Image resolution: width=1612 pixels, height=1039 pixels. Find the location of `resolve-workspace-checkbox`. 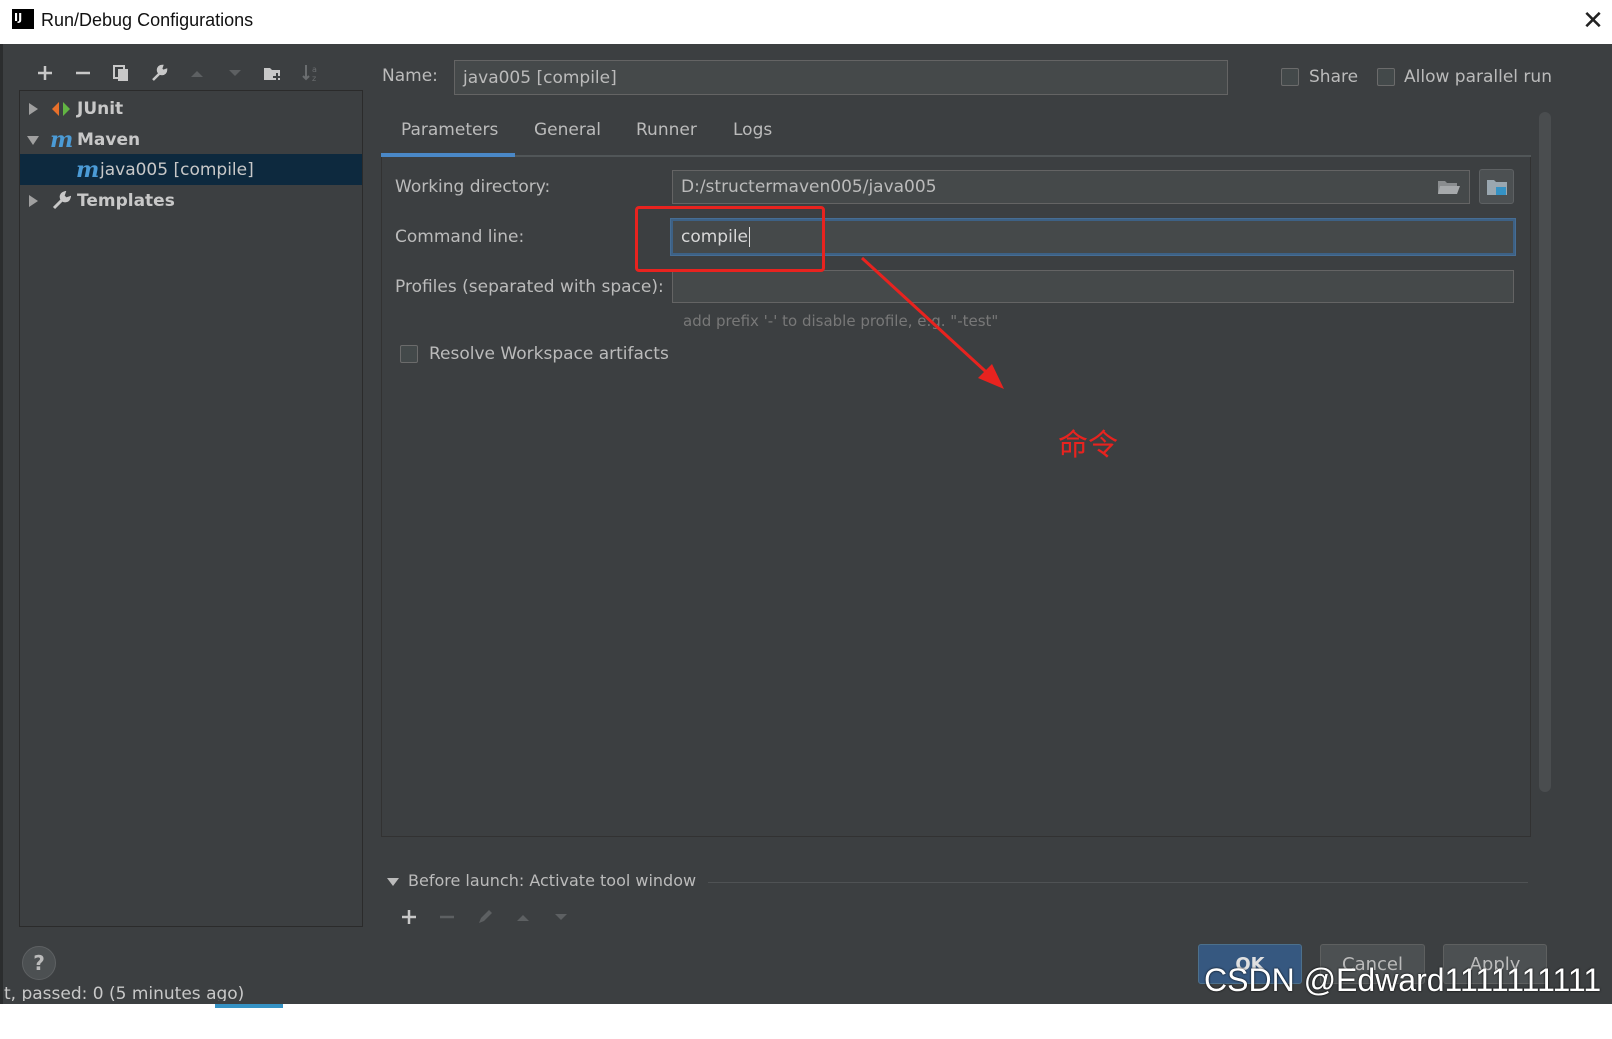

resolve-workspace-checkbox is located at coordinates (409, 354).